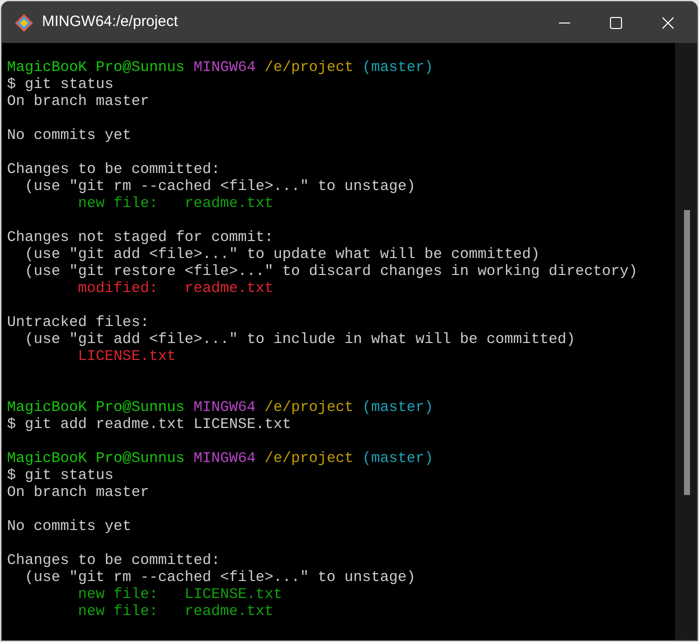 Image resolution: width=699 pixels, height=642 pixels. What do you see at coordinates (668, 22) in the screenshot?
I see `close-icon` at bounding box center [668, 22].